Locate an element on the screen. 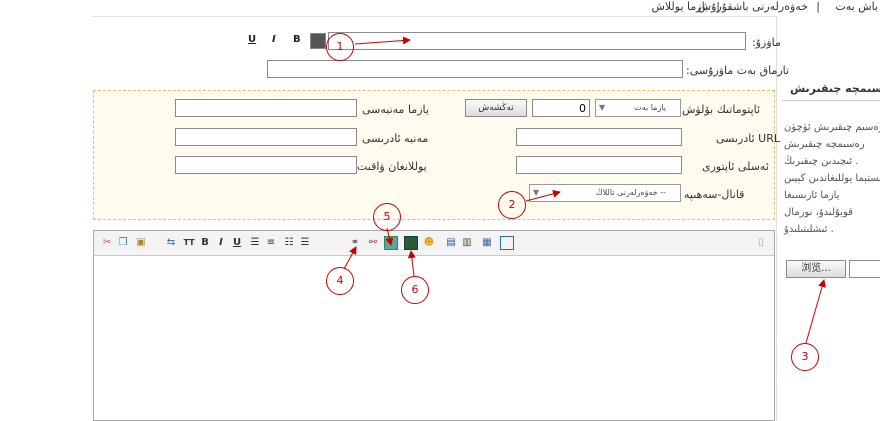 The width and height of the screenshot is (880, 421). auto-page-apply-button: تەڭشەش is located at coordinates (496, 108).